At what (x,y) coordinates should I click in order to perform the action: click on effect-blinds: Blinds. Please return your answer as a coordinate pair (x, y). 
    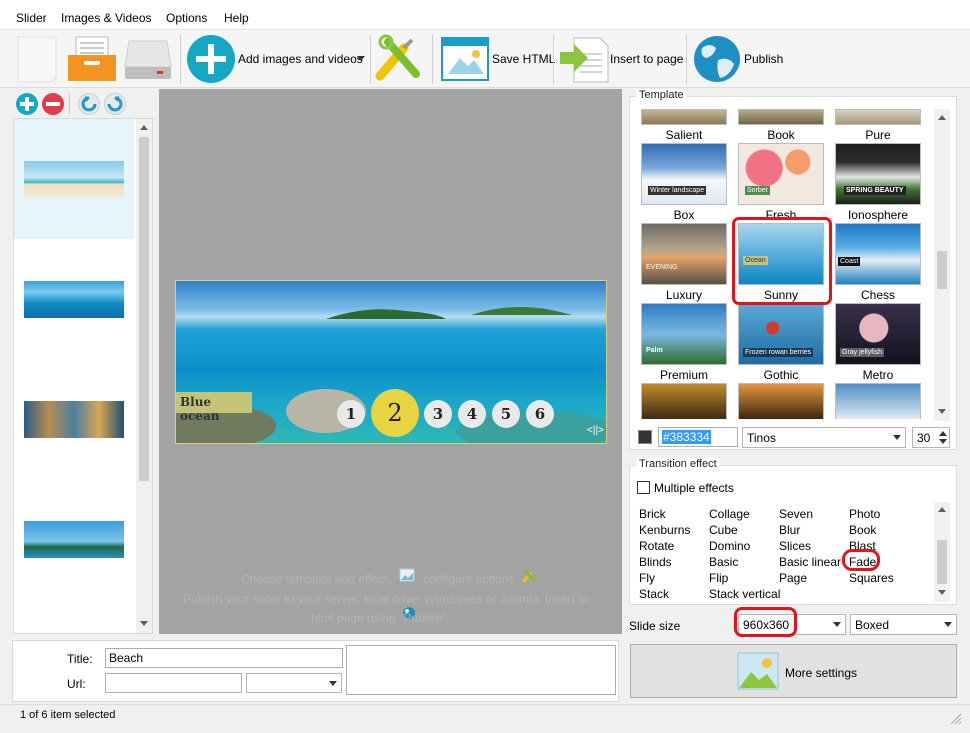
    Looking at the image, I should click on (655, 562).